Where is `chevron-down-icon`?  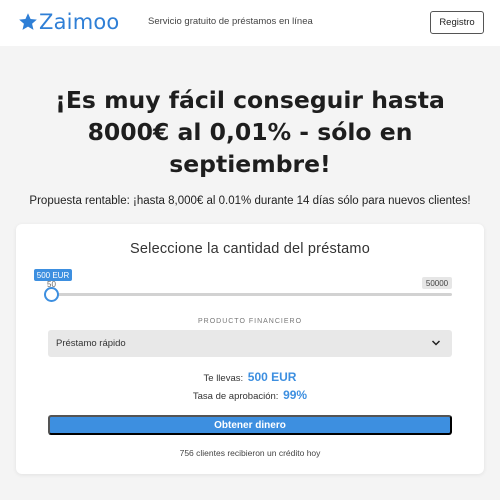 chevron-down-icon is located at coordinates (436, 343).